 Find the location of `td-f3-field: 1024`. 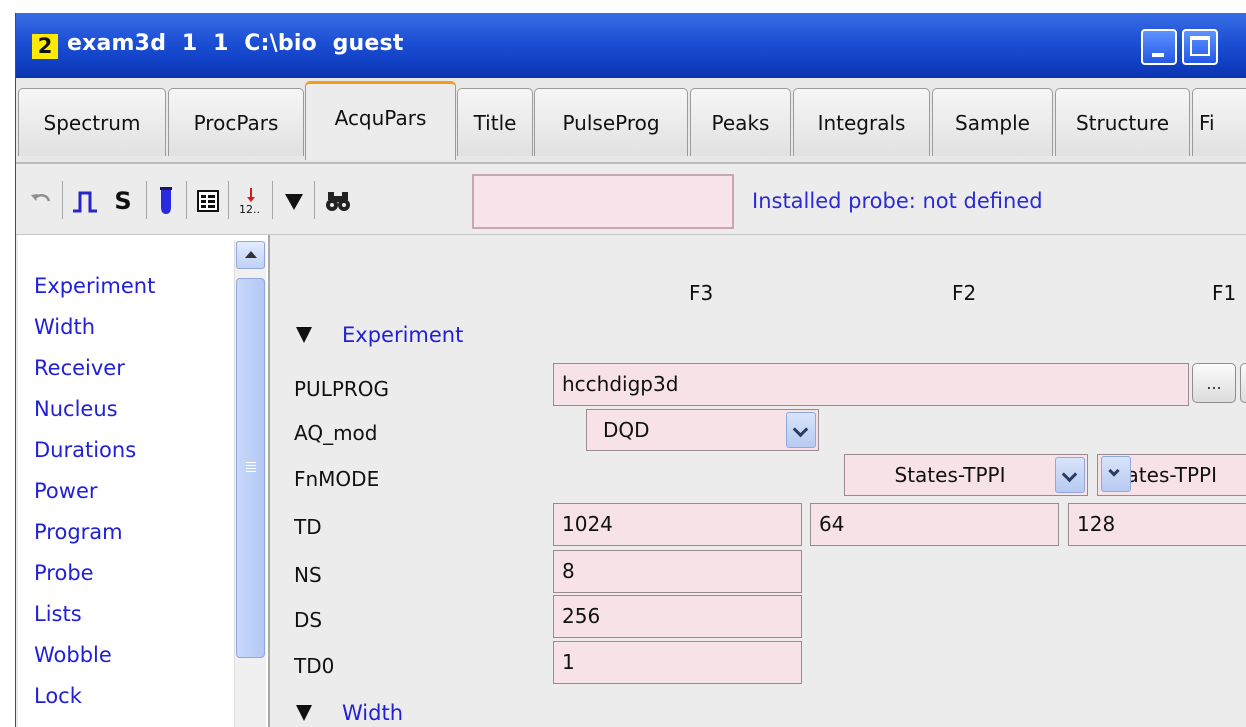

td-f3-field: 1024 is located at coordinates (677, 524).